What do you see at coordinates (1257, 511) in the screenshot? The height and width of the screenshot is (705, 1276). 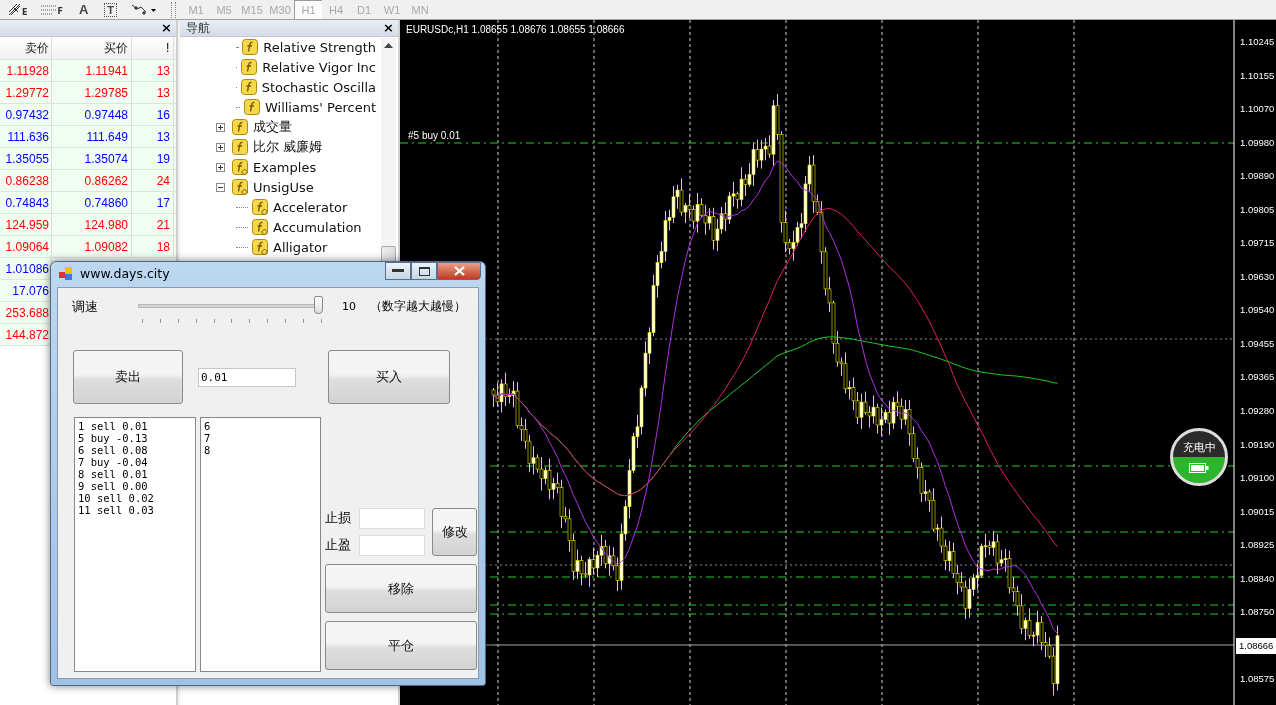 I see `price-label: 1.09015` at bounding box center [1257, 511].